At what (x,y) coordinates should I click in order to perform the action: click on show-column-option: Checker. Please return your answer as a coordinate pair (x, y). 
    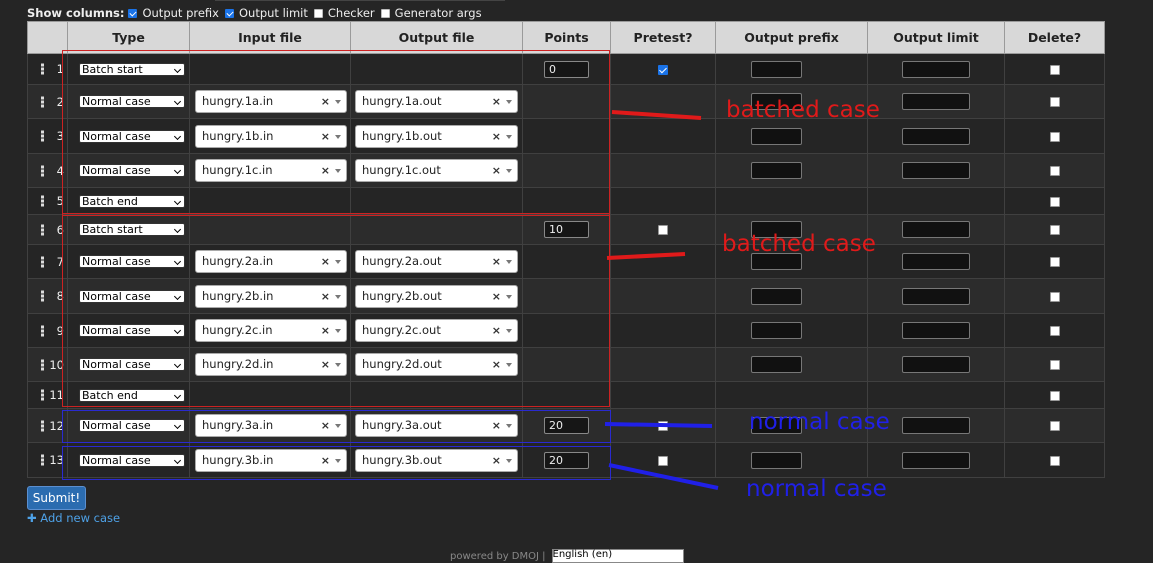
    Looking at the image, I should click on (344, 13).